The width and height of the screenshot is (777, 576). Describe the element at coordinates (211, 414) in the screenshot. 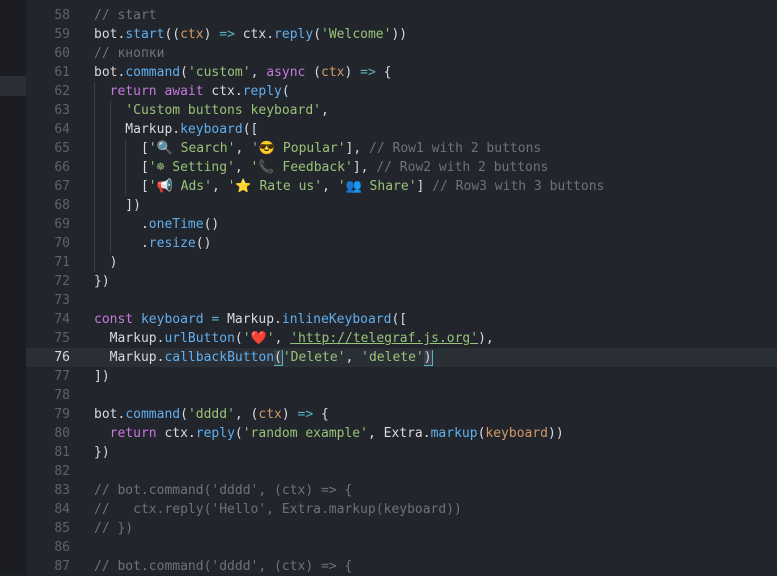

I see `code-text: bot.command('dddd', (ctx) => {` at that location.